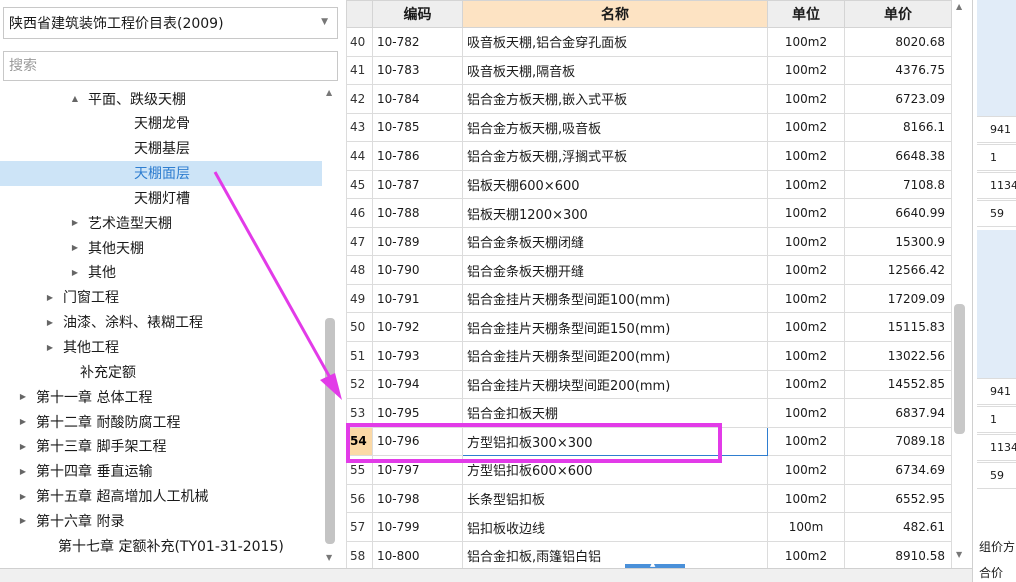 Image resolution: width=1016 pixels, height=582 pixels. I want to click on price-cell: 6648.38, so click(898, 156).